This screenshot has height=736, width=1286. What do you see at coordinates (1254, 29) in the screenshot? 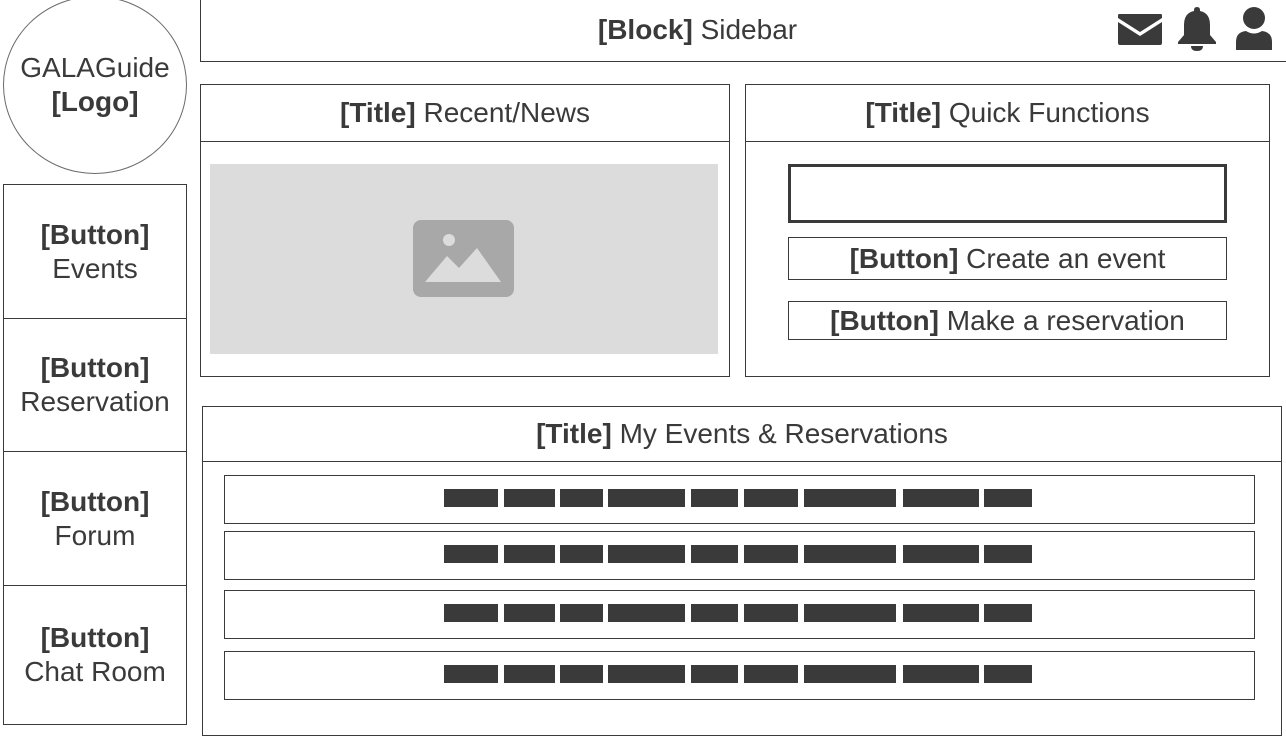
I see `user-icon` at bounding box center [1254, 29].